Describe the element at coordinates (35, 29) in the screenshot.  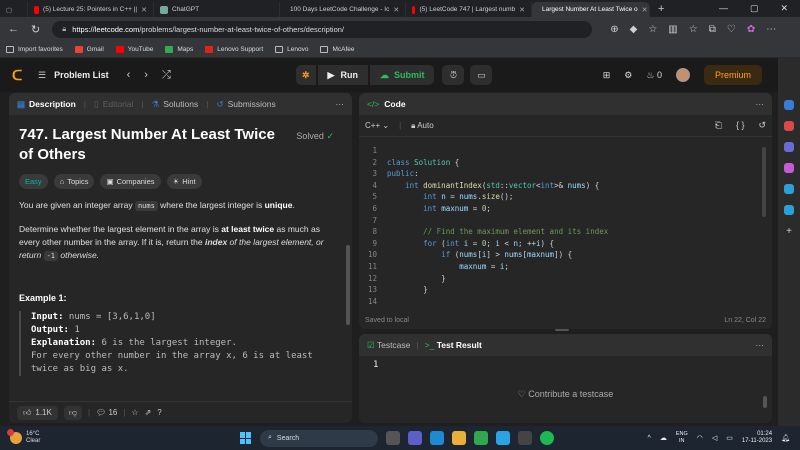
I see `refresh-icon: ↻` at that location.